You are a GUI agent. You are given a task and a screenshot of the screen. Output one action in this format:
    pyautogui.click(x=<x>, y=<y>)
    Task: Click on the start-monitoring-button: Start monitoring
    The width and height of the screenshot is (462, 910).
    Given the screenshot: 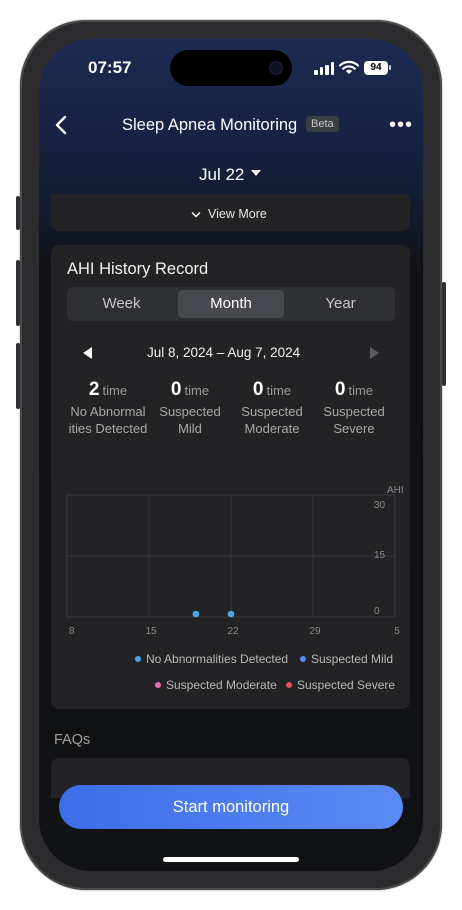 What is the action you would take?
    pyautogui.click(x=231, y=807)
    